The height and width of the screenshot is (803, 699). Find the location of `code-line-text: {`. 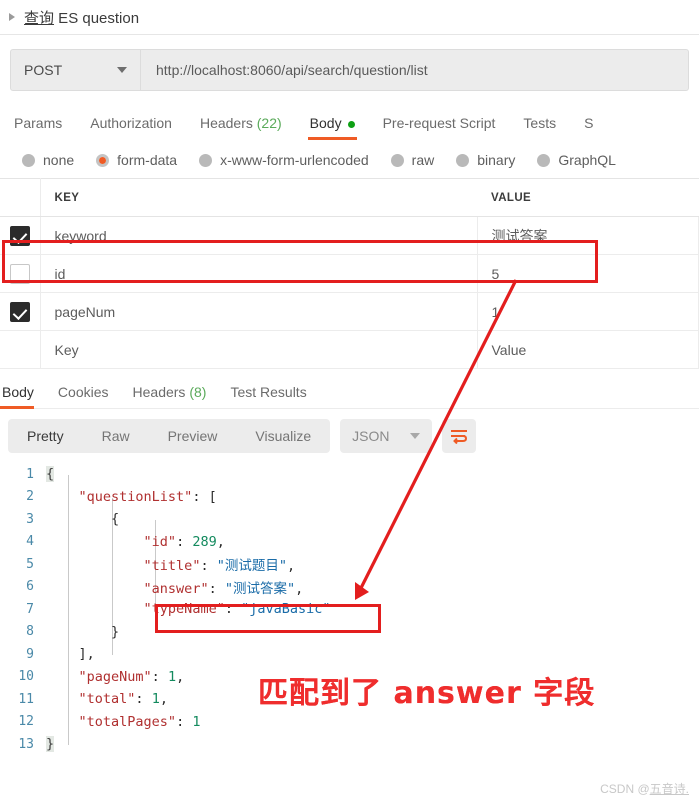

code-line-text: { is located at coordinates (82, 519).